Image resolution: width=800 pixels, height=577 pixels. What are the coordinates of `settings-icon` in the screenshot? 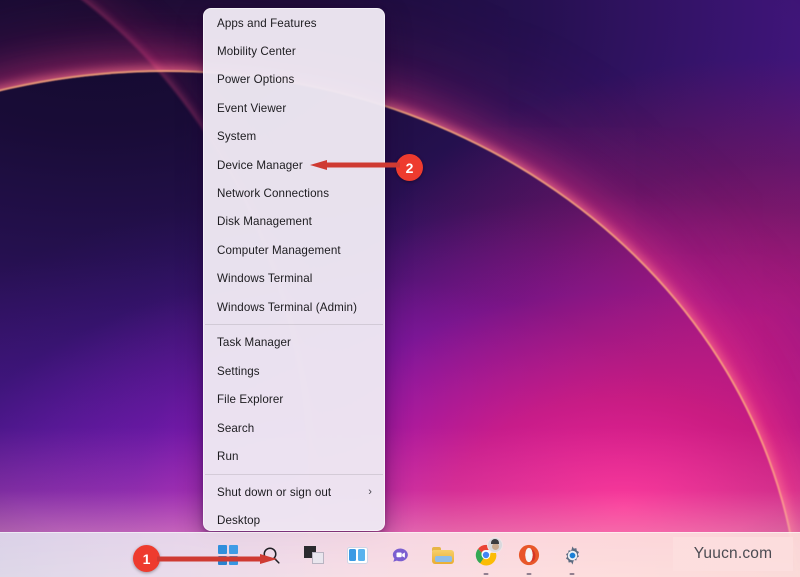 It's located at (572, 558).